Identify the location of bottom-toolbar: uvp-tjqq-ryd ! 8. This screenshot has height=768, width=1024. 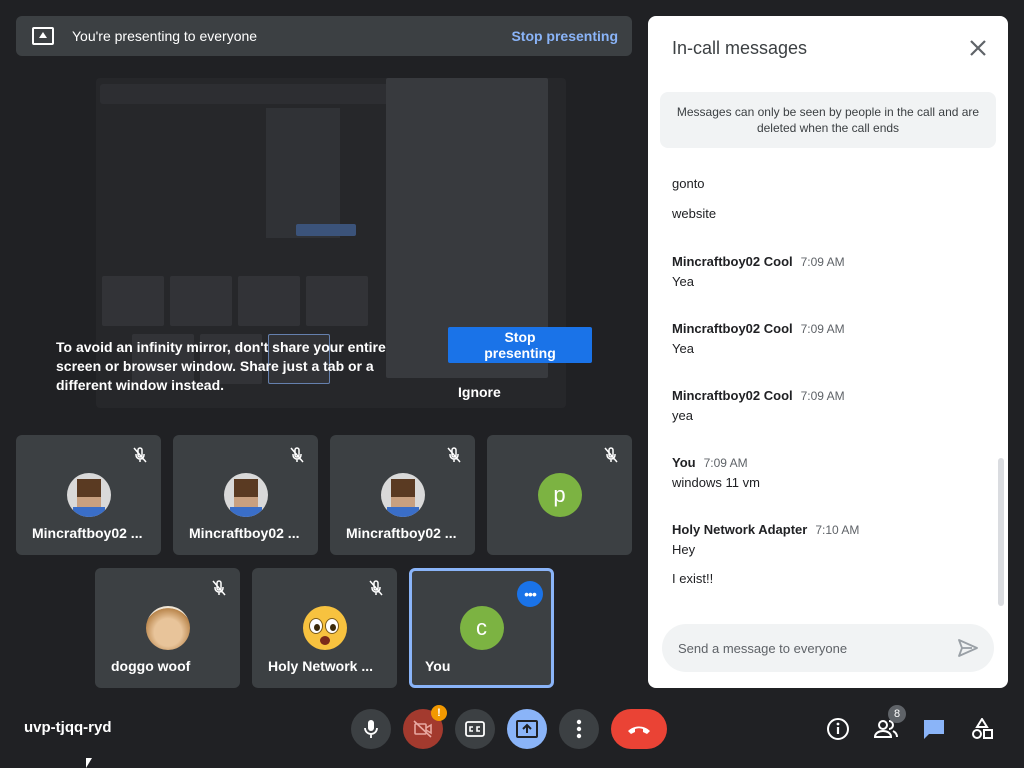
(512, 734).